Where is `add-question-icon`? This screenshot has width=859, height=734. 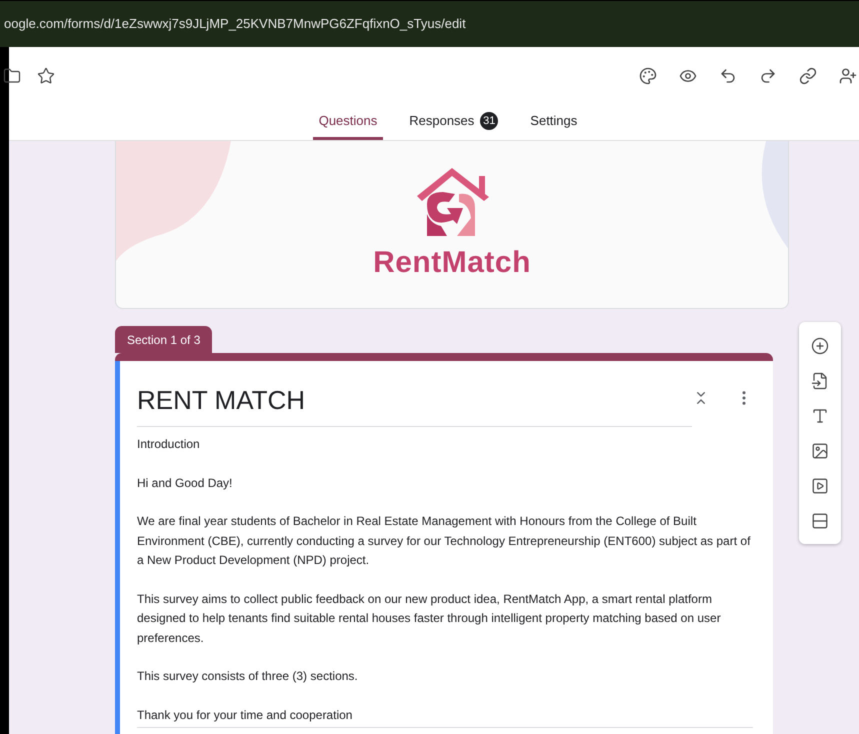
add-question-icon is located at coordinates (820, 345).